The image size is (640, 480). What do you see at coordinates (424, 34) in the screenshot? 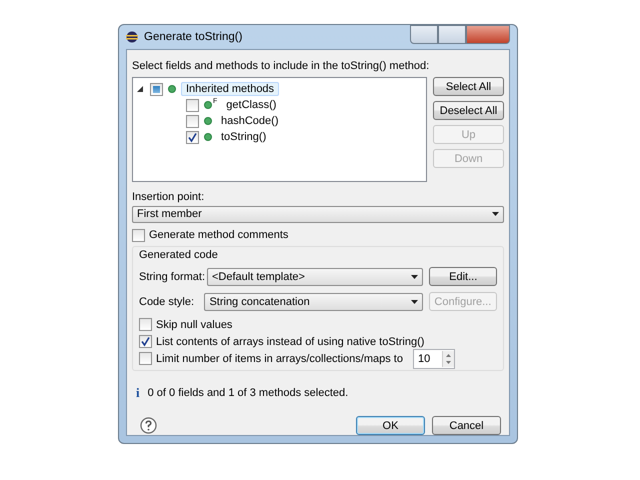
I see `minimize-button` at bounding box center [424, 34].